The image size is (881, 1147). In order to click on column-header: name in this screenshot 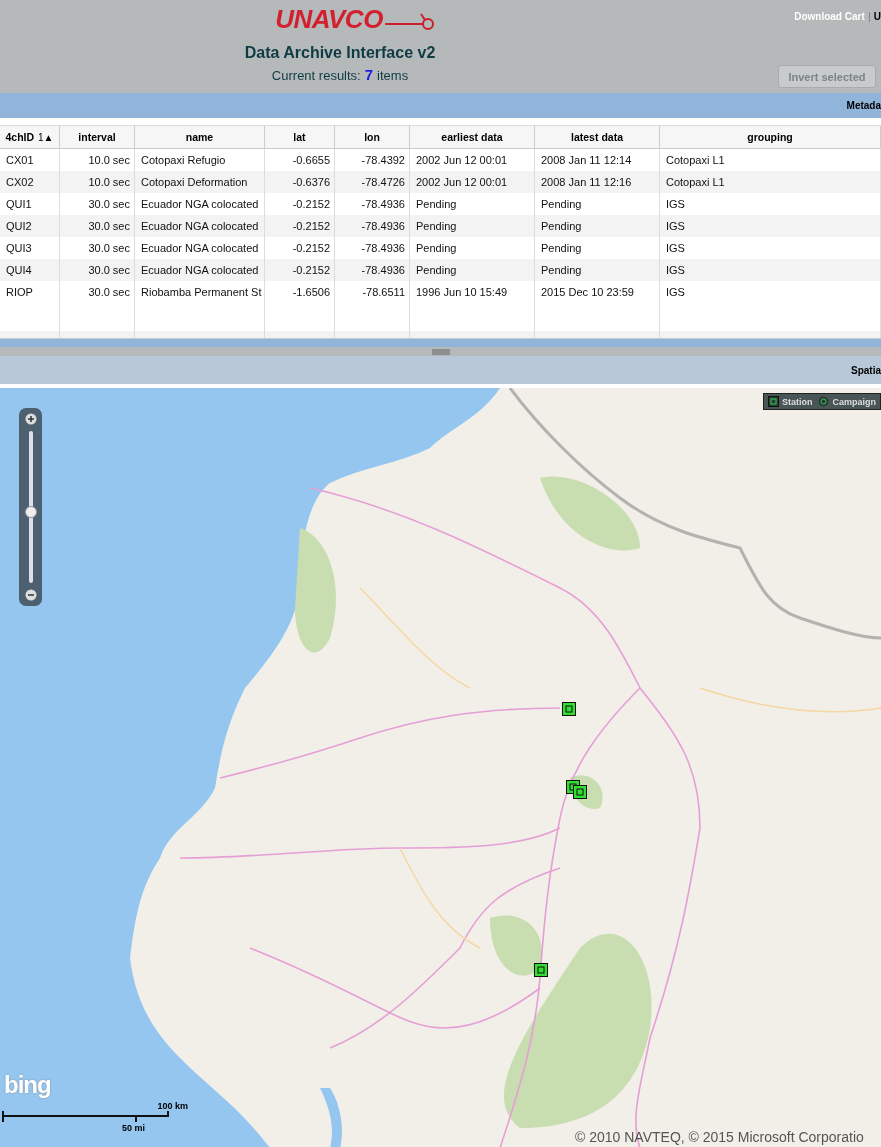, I will do `click(200, 137)`.